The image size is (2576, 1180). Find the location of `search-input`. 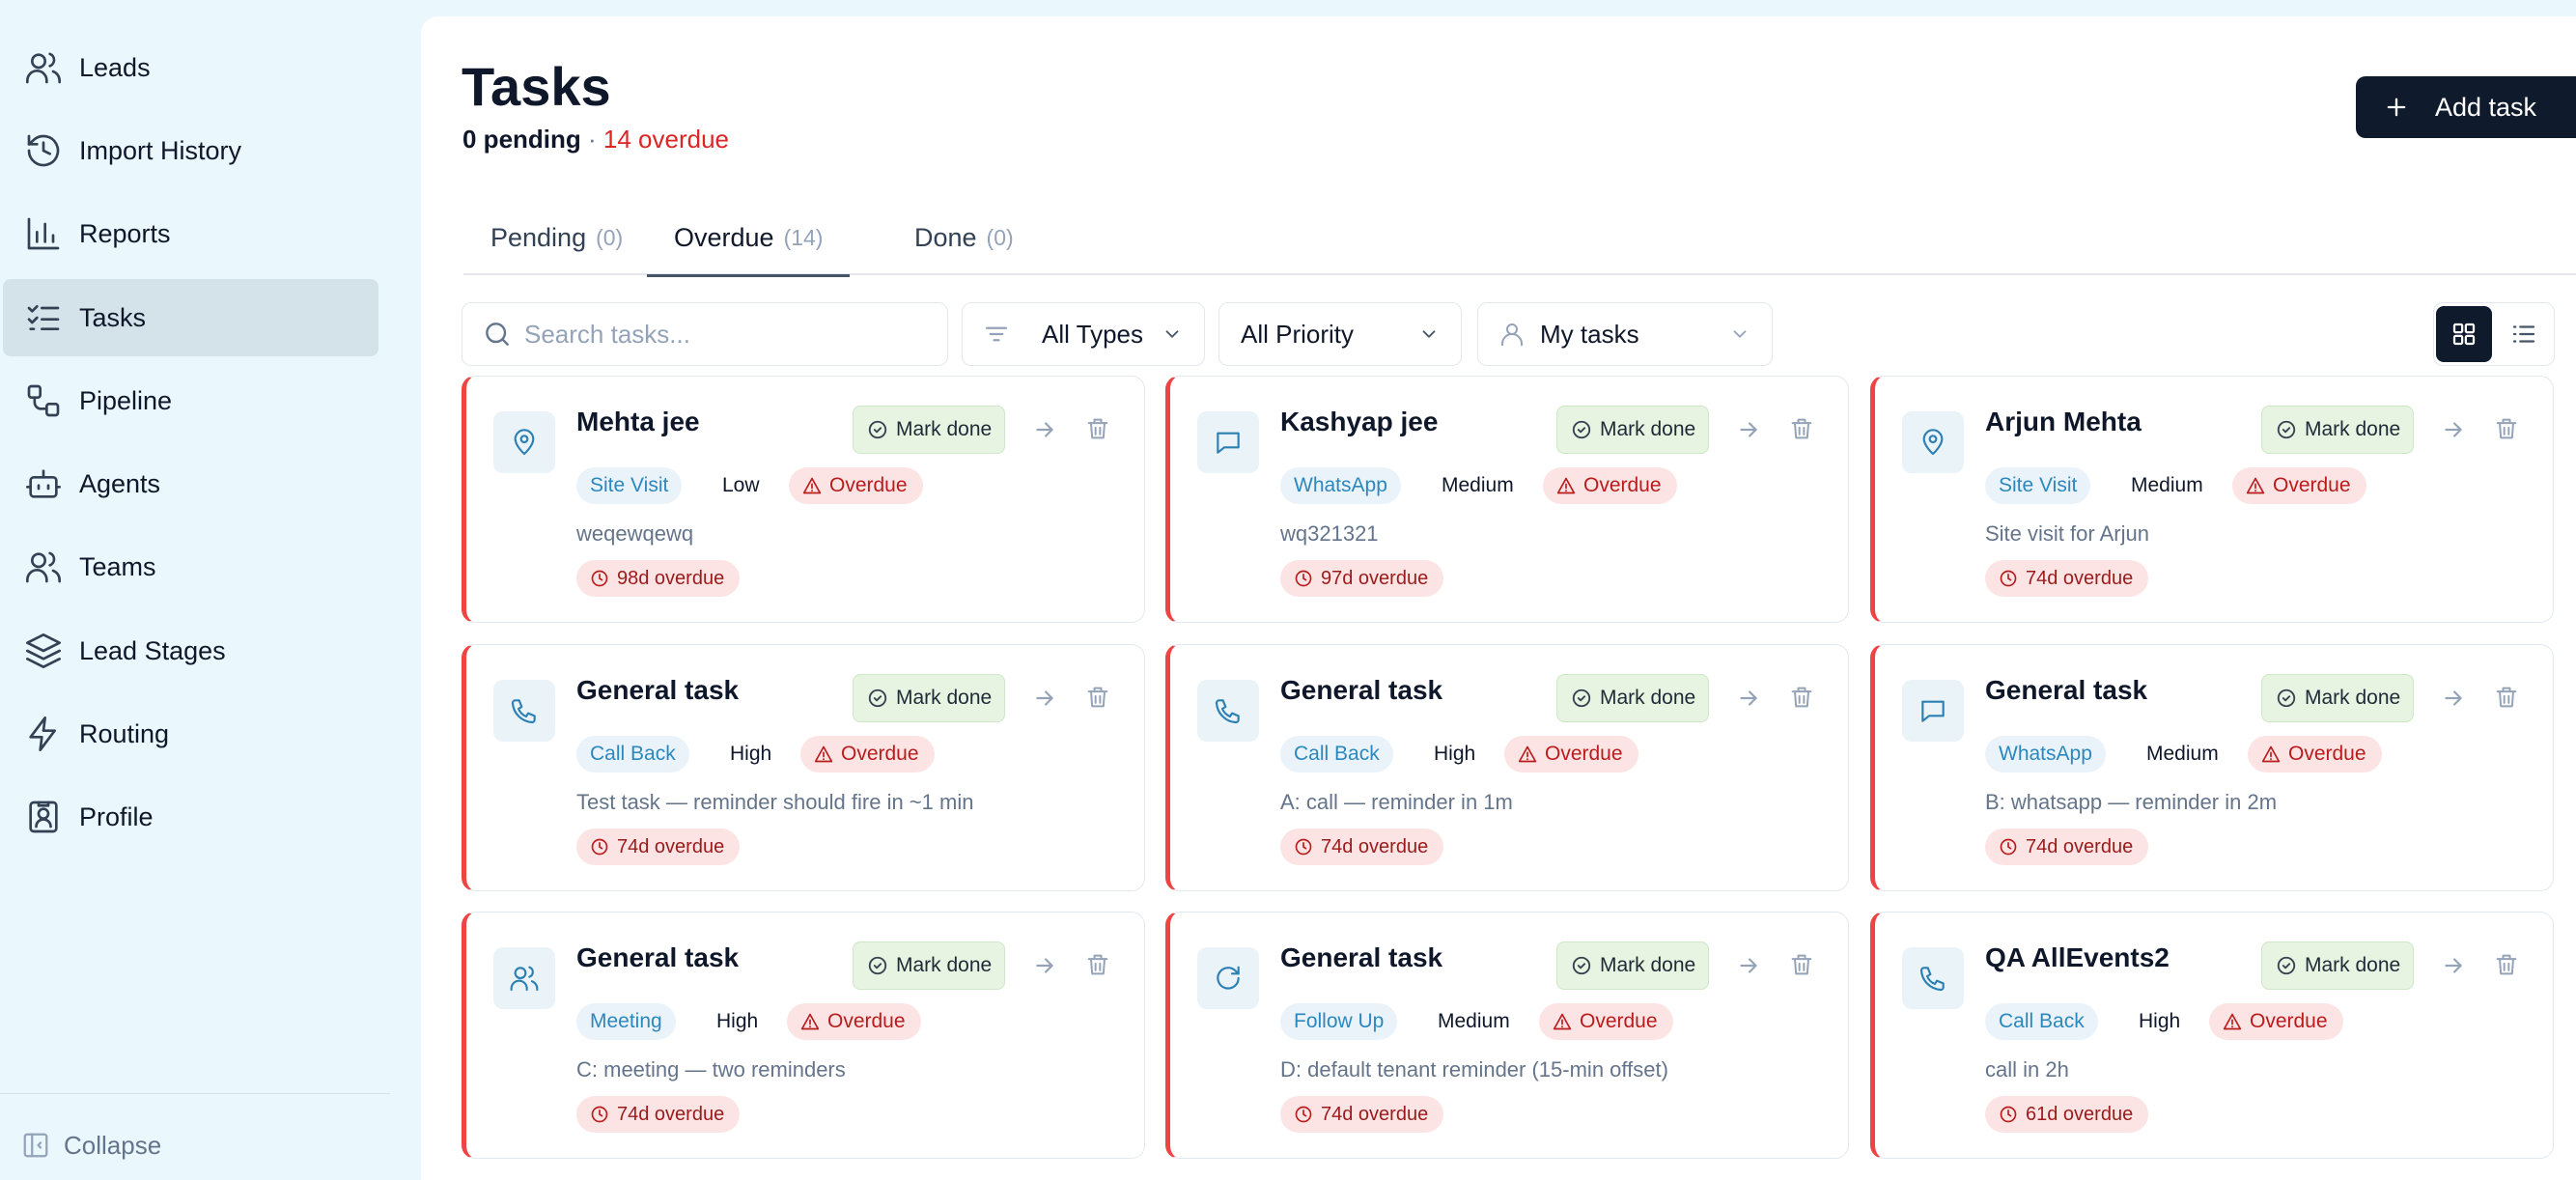

search-input is located at coordinates (727, 334).